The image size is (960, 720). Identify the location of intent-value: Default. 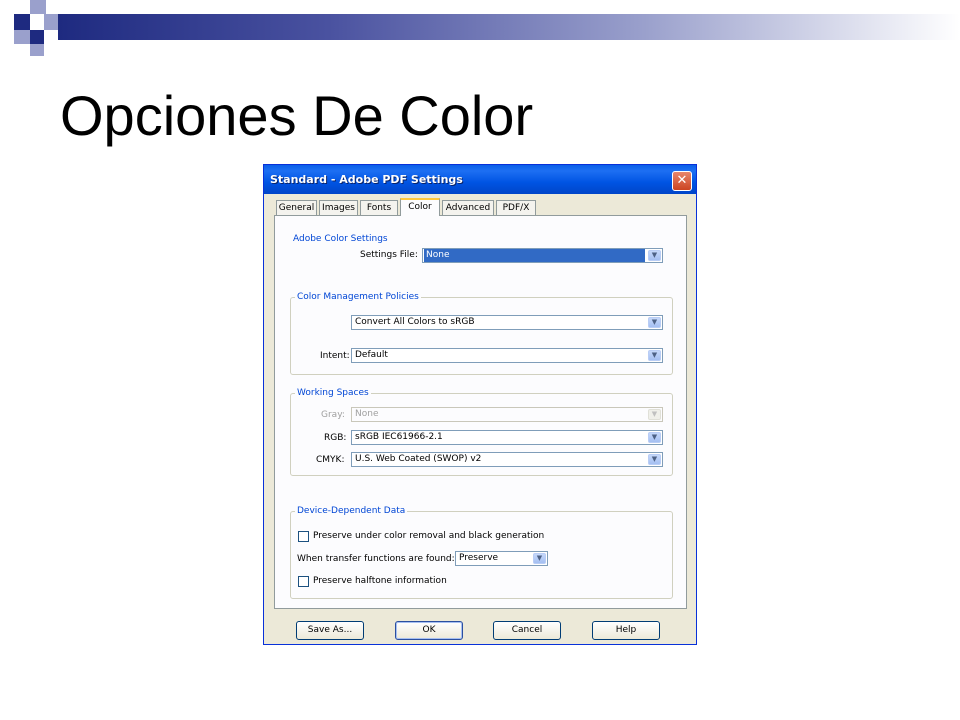
(371, 355).